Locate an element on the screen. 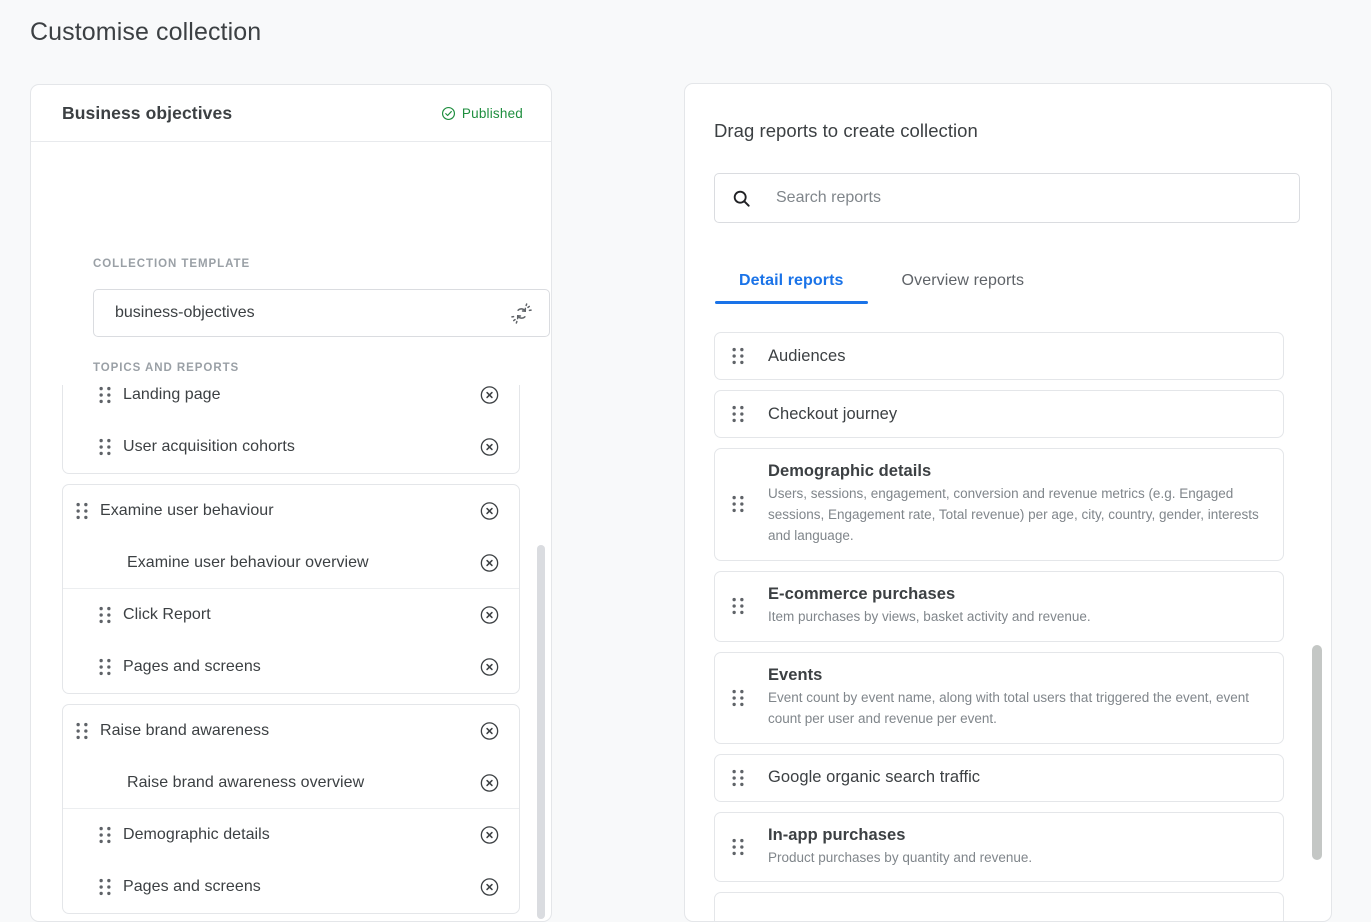  collection-template-field: business-objectives is located at coordinates (321, 313).